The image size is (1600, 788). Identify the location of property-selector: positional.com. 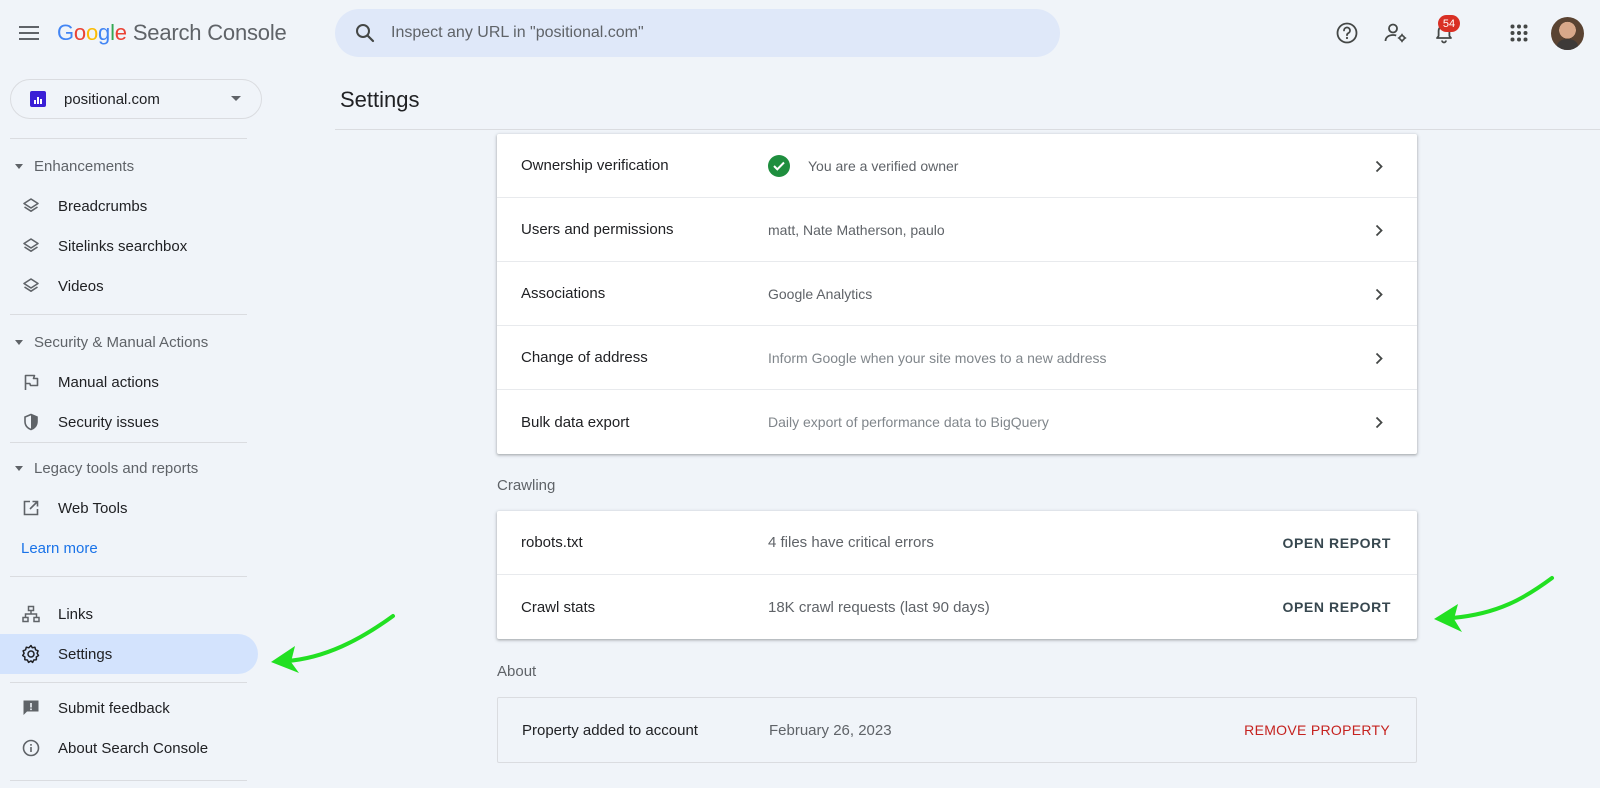
(136, 99).